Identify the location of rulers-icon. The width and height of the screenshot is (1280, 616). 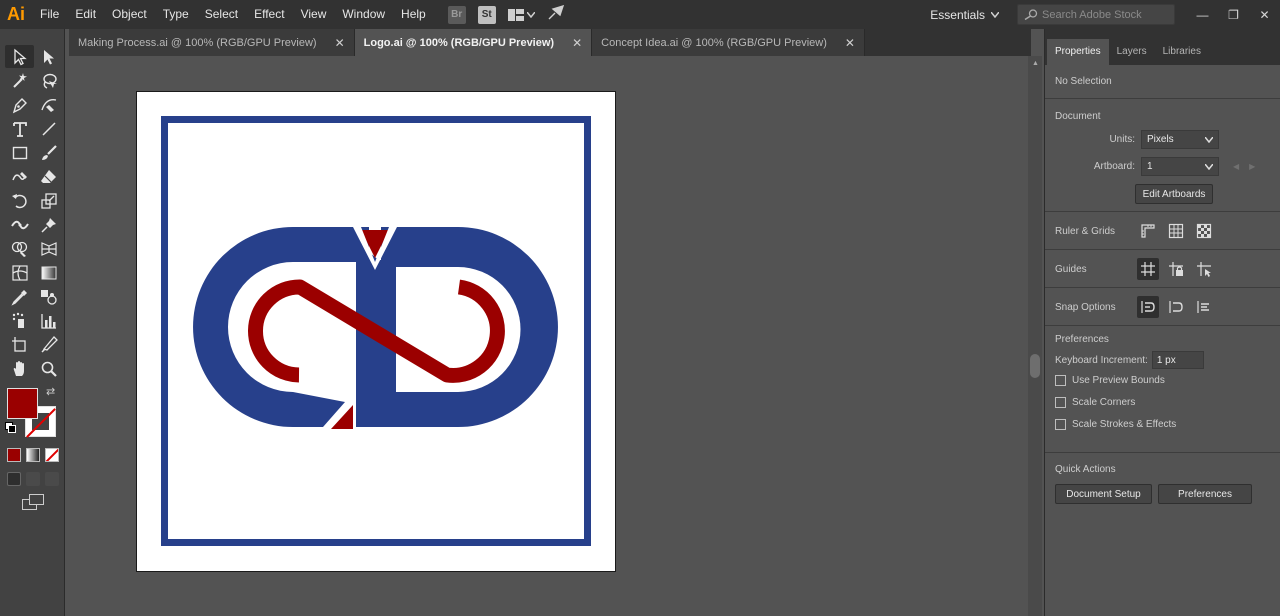
(1148, 231).